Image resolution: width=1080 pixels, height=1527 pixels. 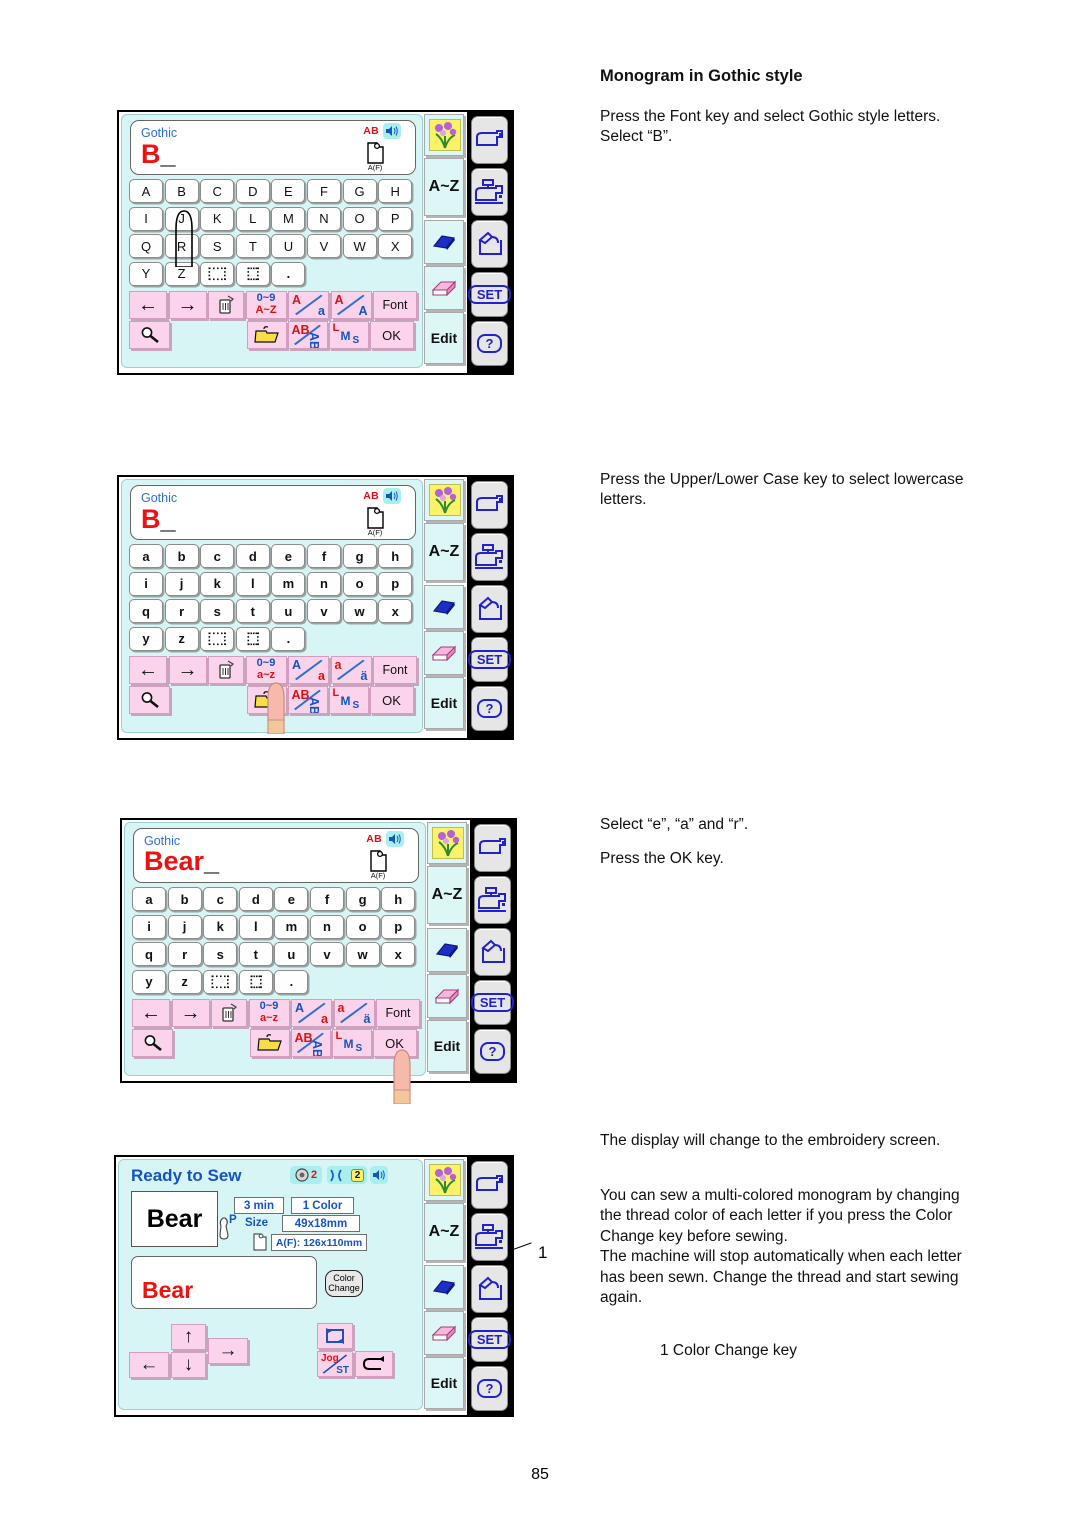 What do you see at coordinates (395, 305) in the screenshot?
I see `font-key: Font` at bounding box center [395, 305].